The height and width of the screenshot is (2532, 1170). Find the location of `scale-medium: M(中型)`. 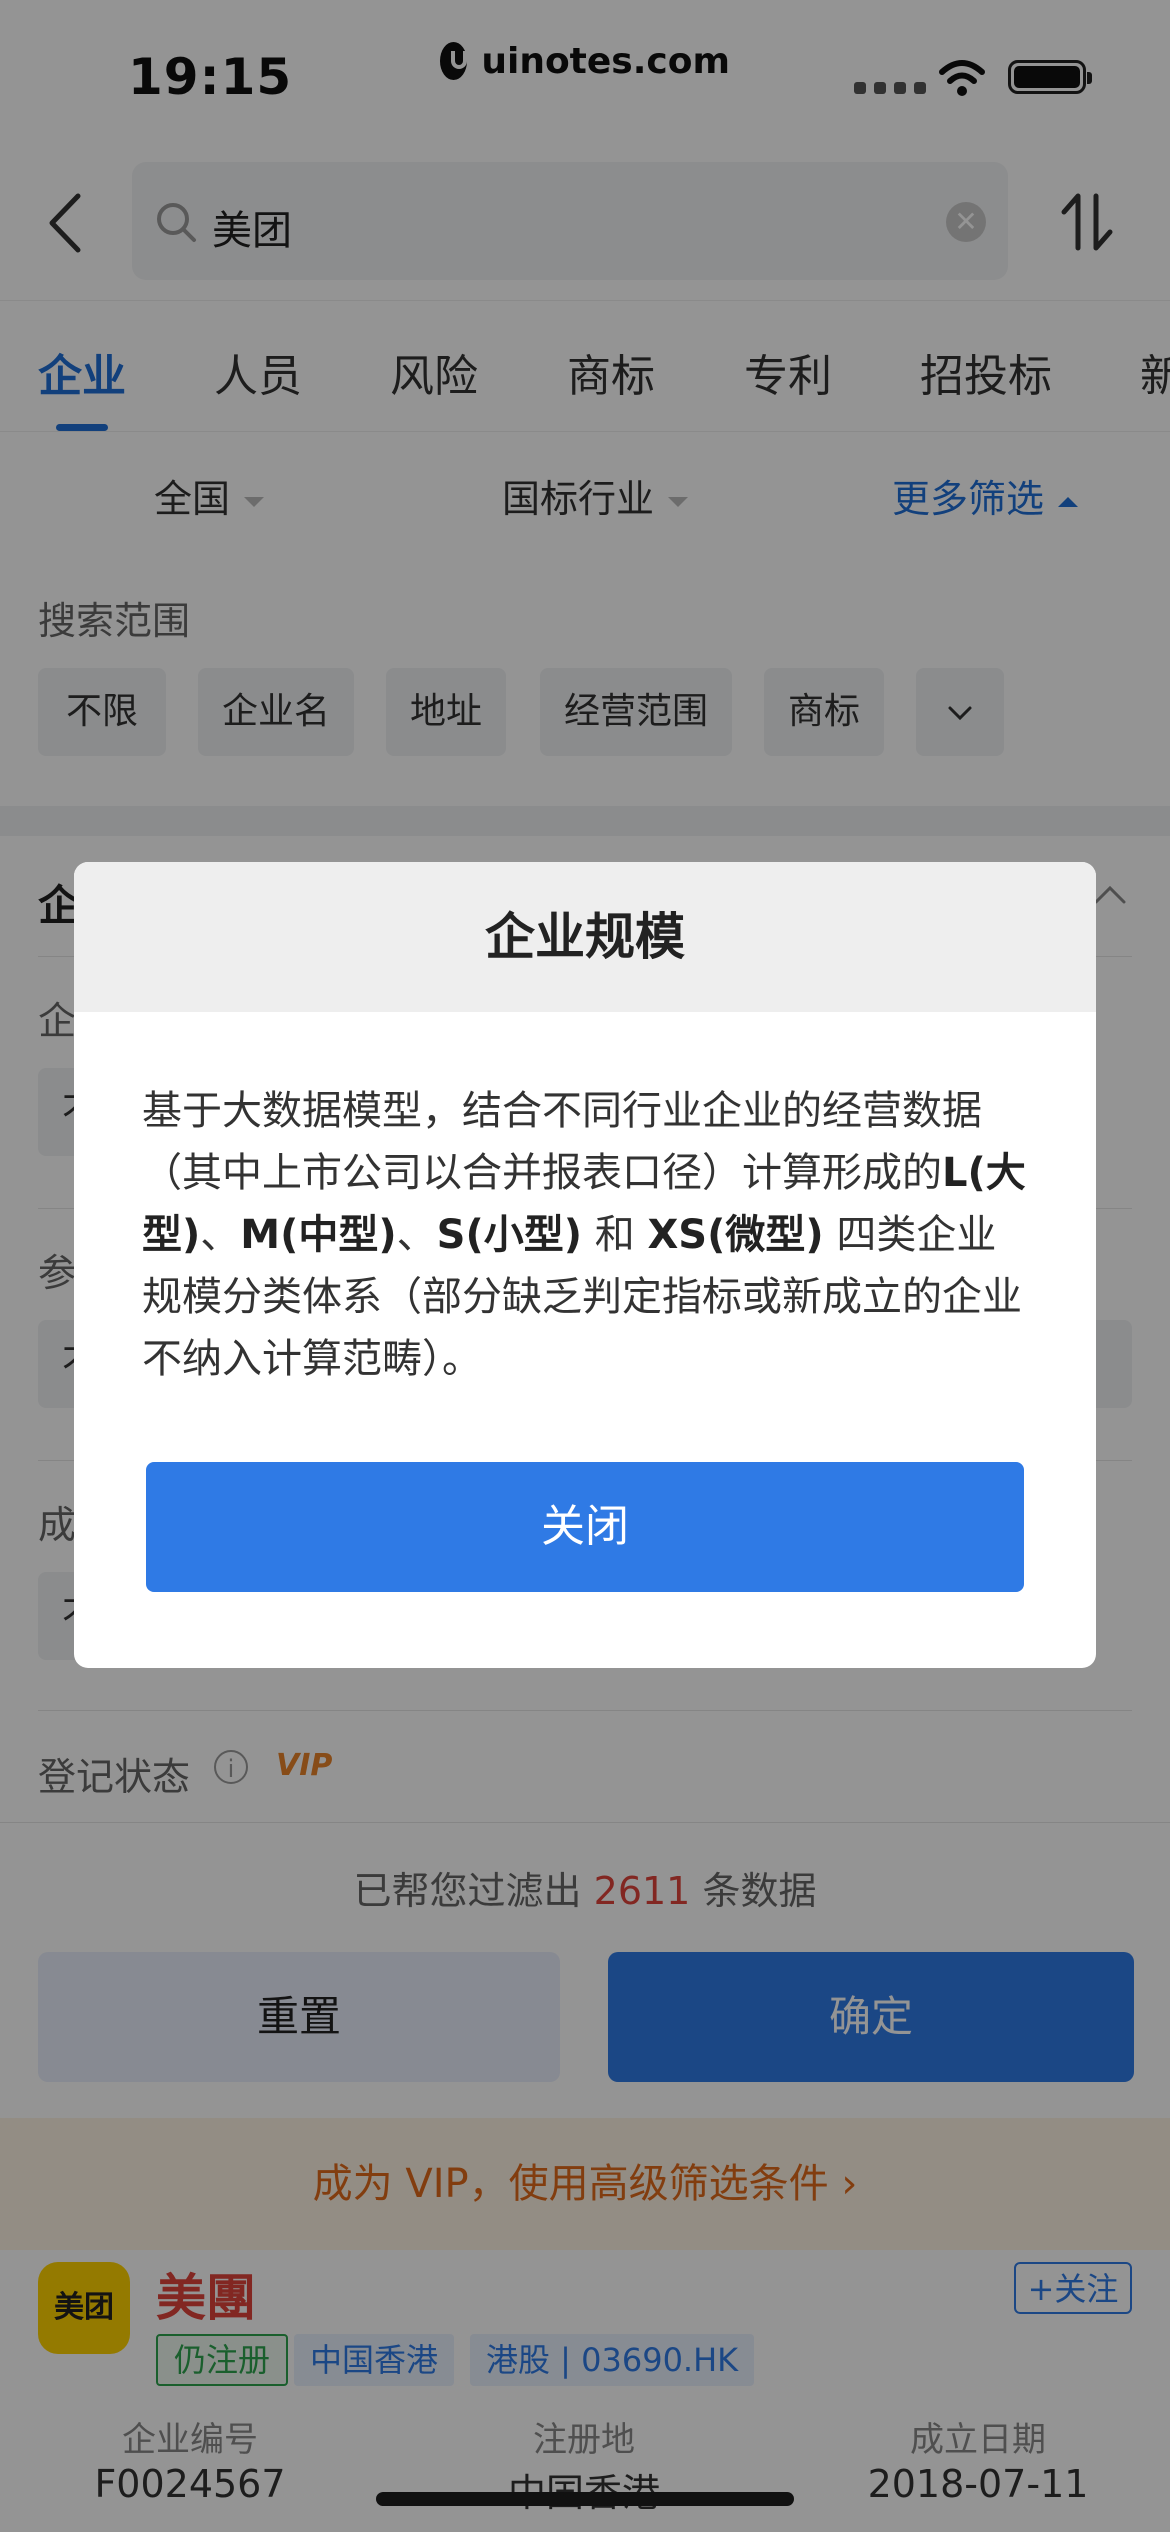

scale-medium: M(中型) is located at coordinates (318, 1235).